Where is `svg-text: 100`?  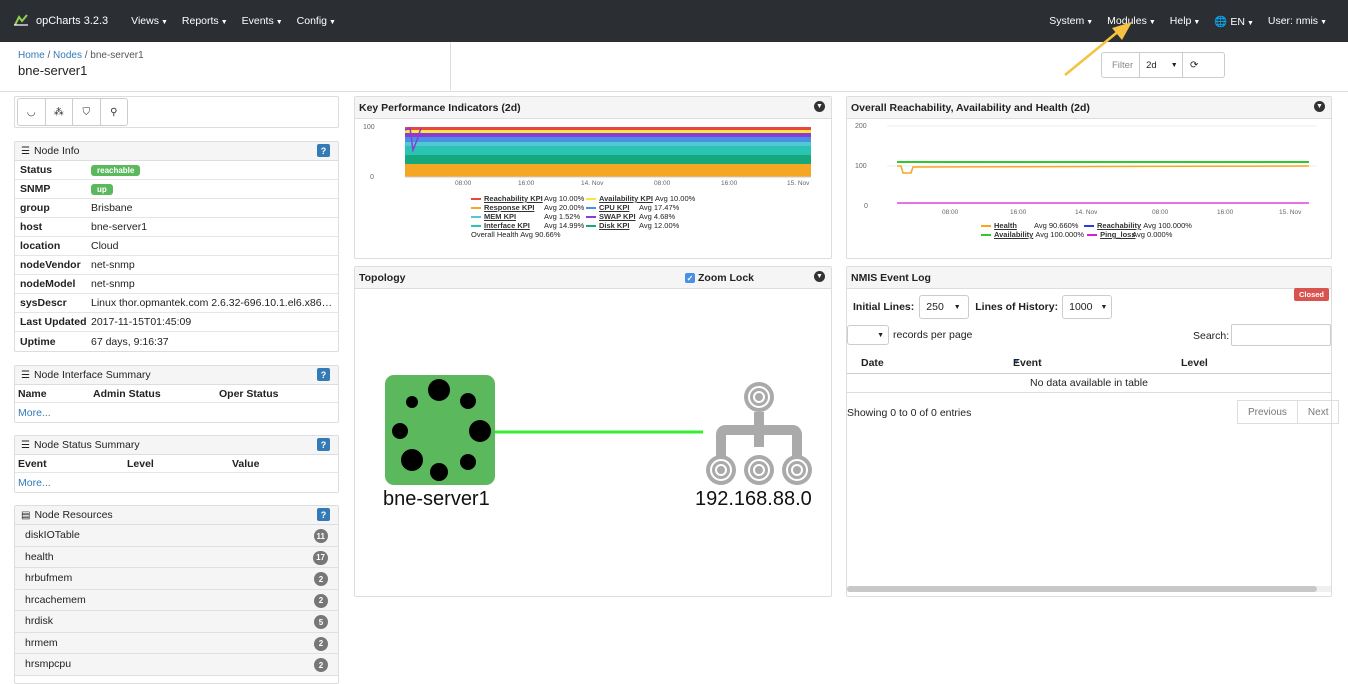
svg-text: 100 is located at coordinates (861, 166).